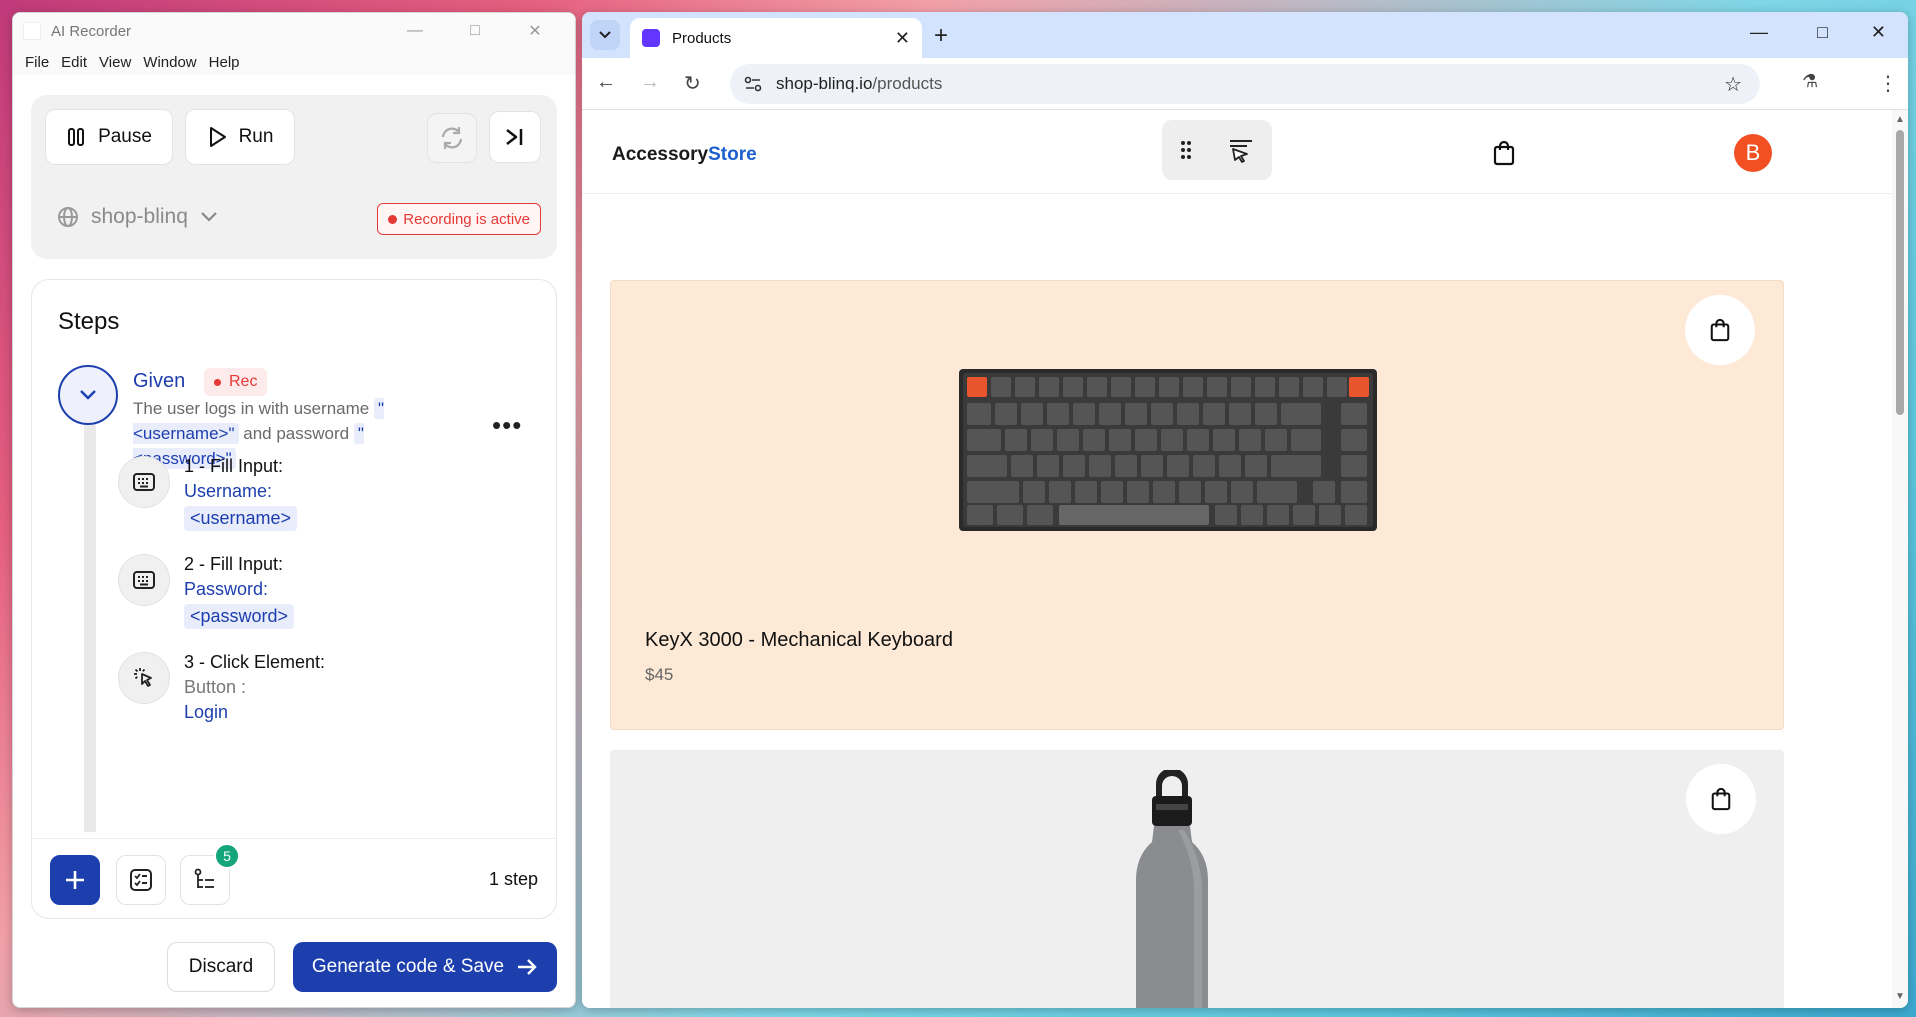  I want to click on plus-icon, so click(75, 880).